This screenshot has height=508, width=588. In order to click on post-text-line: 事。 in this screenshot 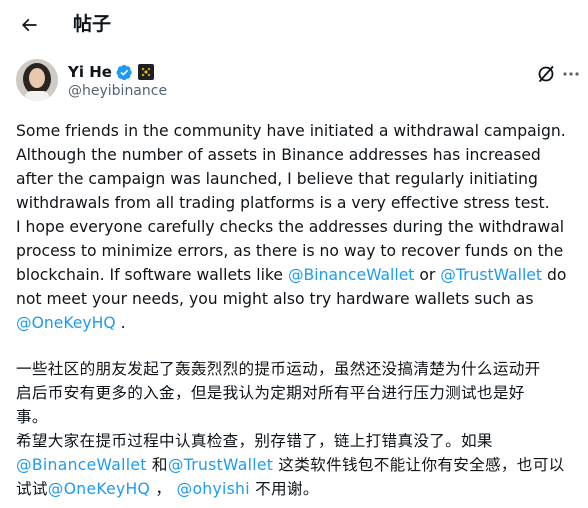, I will do `click(32, 417)`.